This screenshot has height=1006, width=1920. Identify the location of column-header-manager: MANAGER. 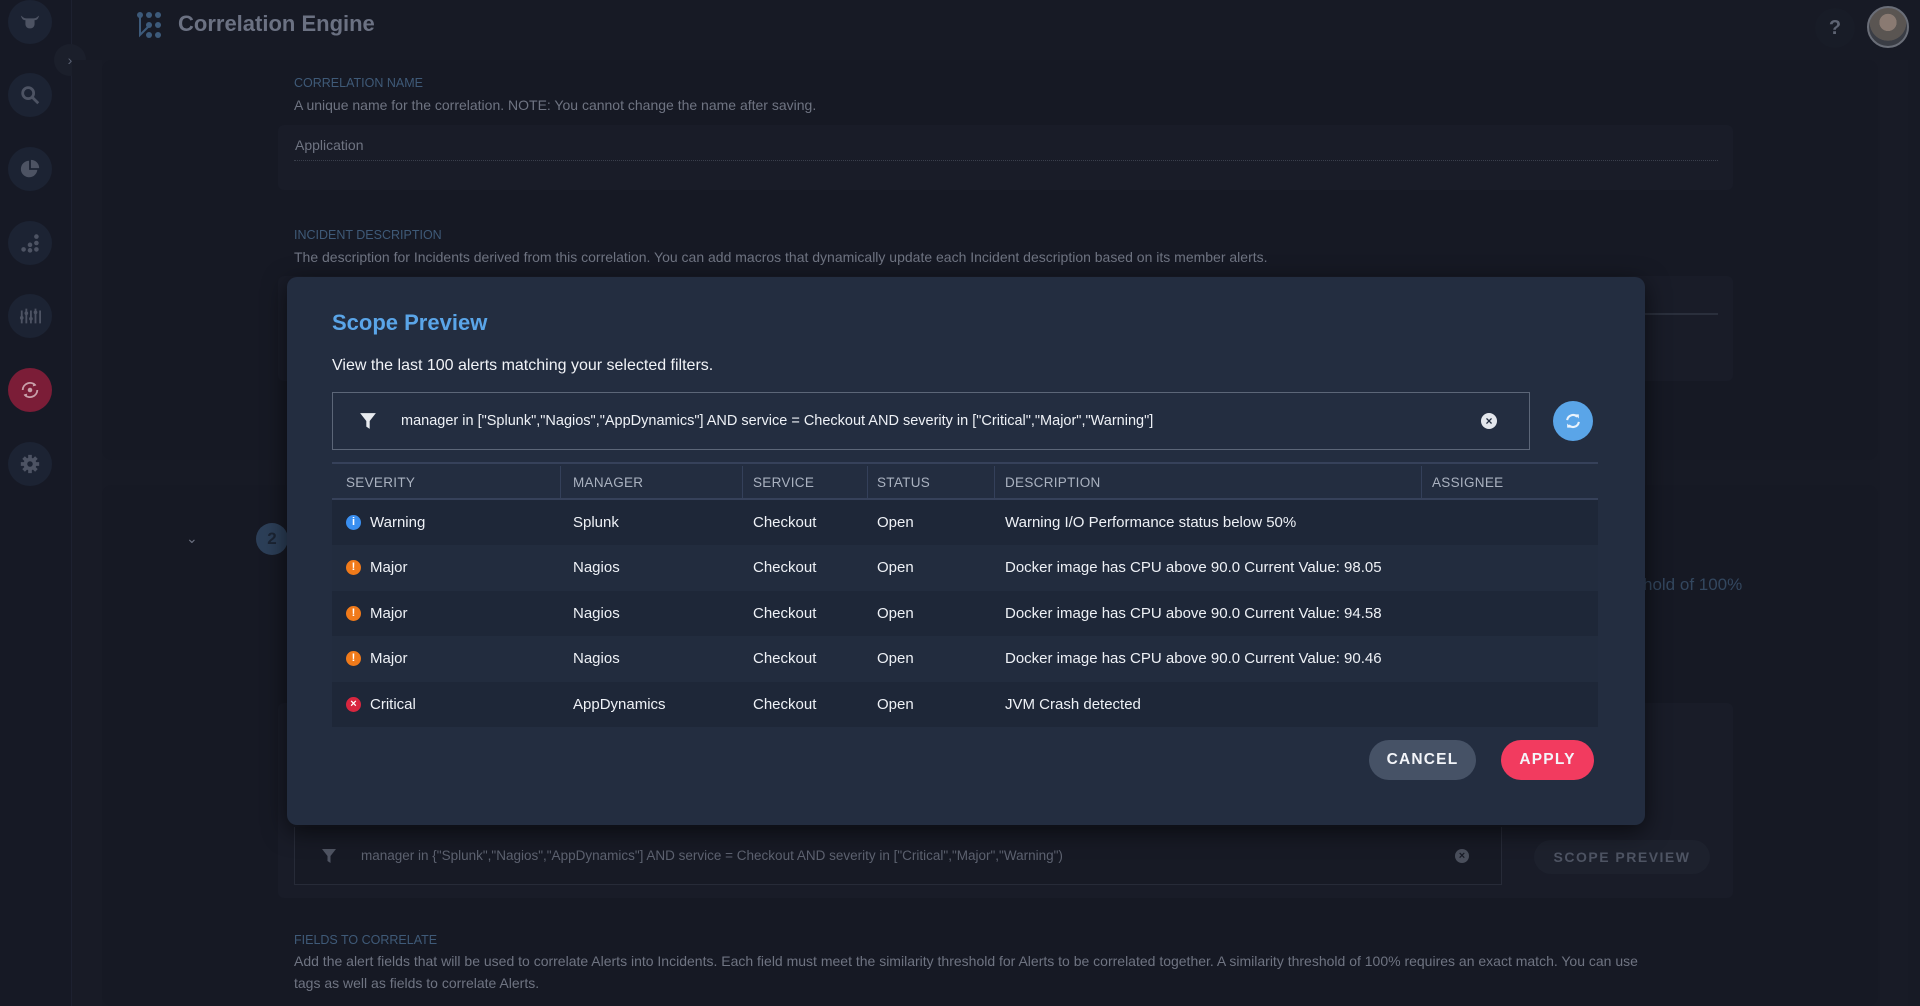
(608, 482).